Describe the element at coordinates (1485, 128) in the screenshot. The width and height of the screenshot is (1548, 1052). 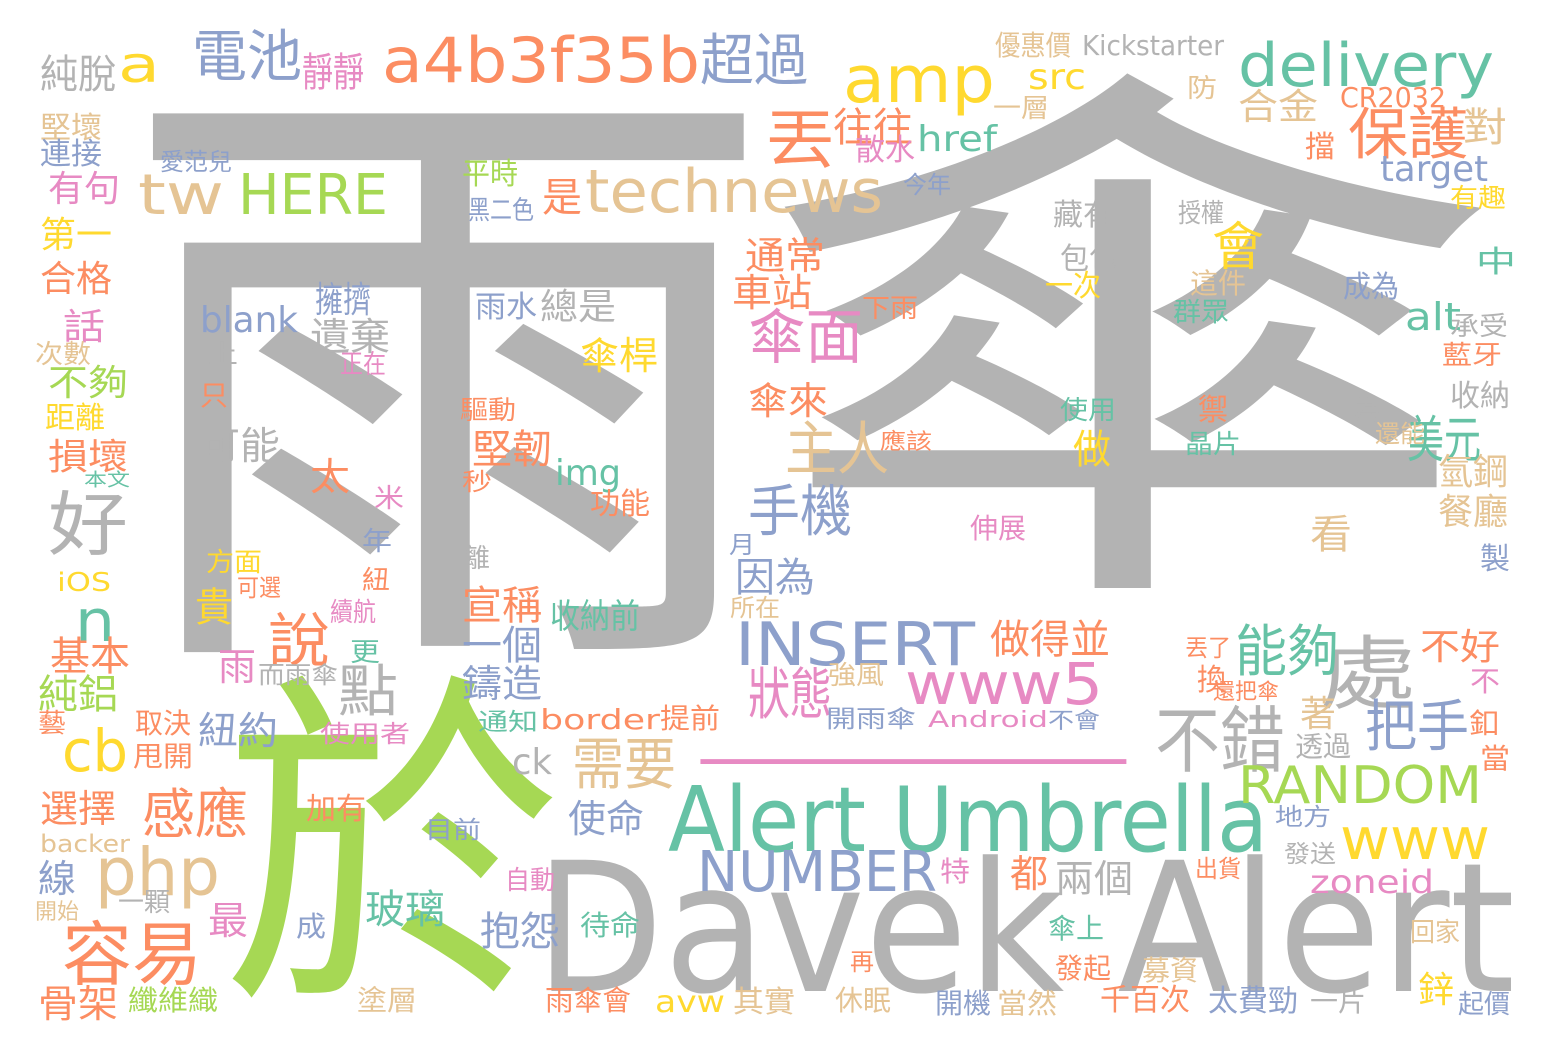
I see `cloud-word: 對` at that location.